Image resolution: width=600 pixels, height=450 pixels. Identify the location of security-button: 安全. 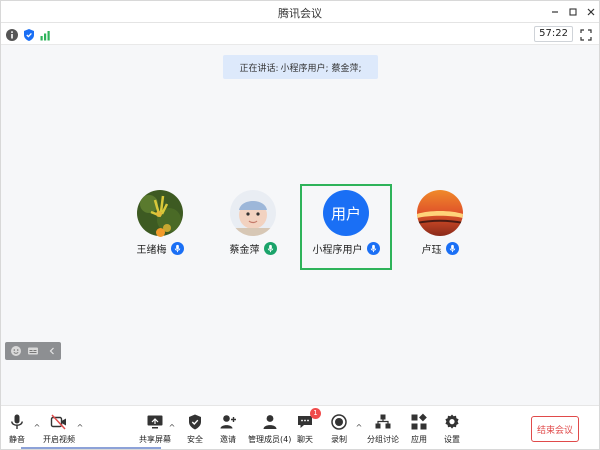
(195, 430).